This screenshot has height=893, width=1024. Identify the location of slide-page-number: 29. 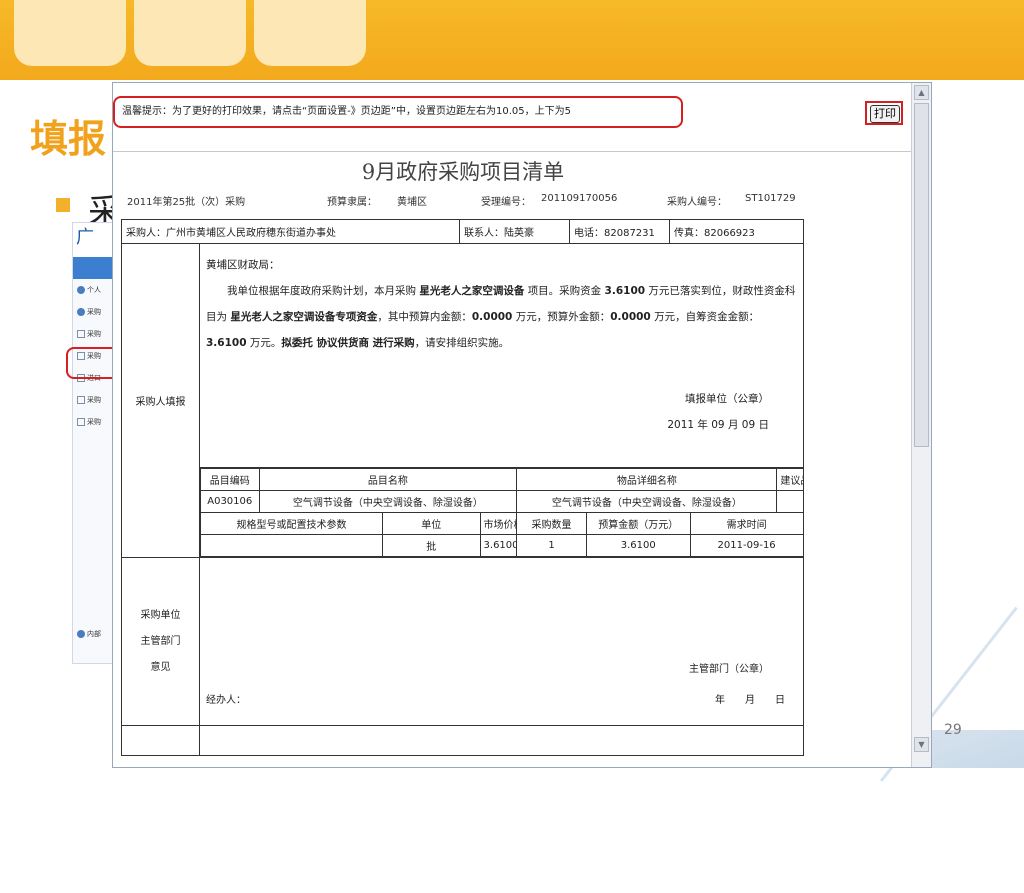
(953, 730).